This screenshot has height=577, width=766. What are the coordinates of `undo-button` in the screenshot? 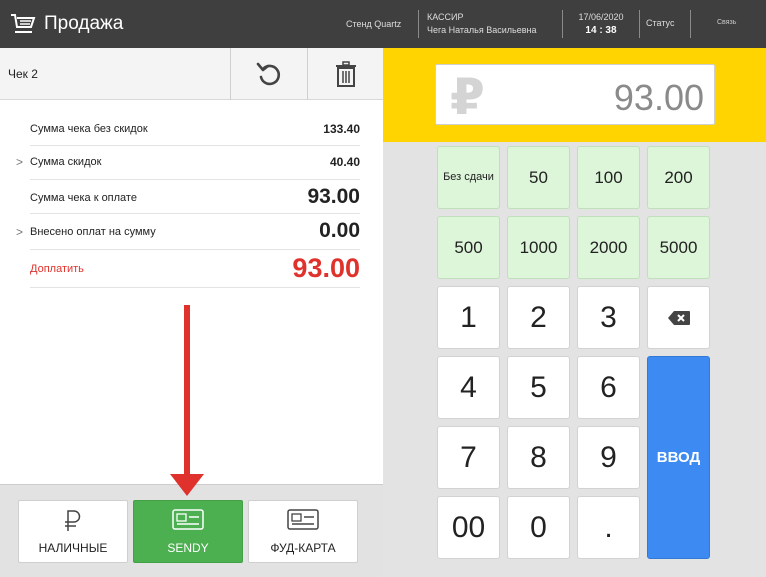 It's located at (268, 74).